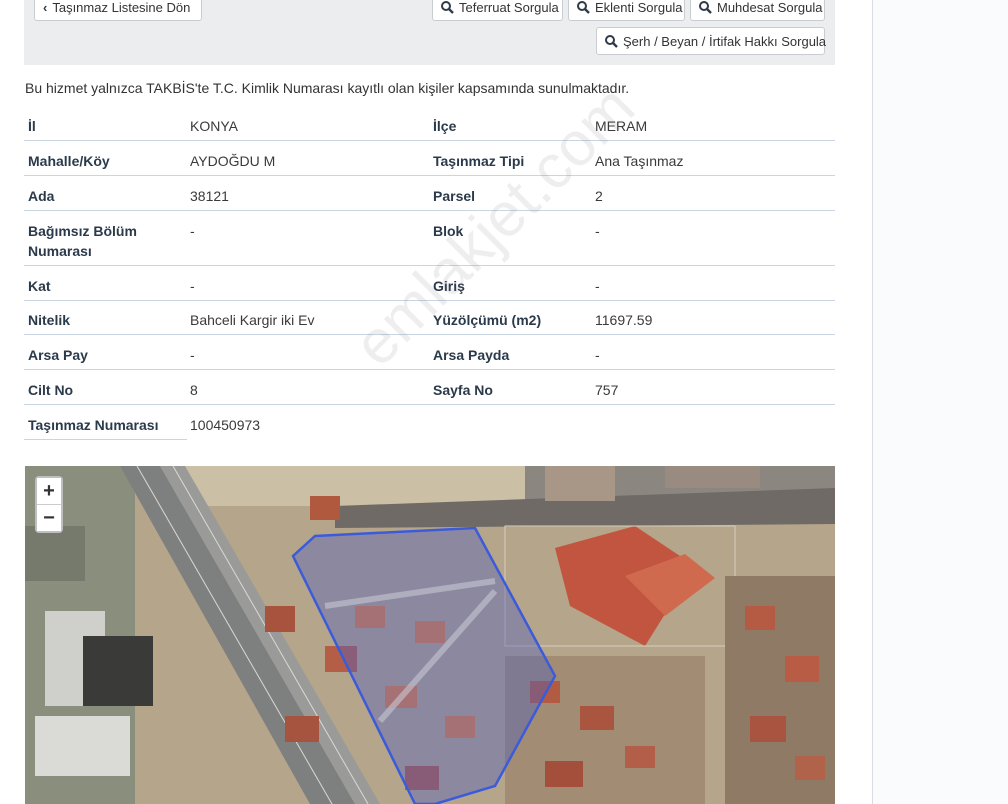 This screenshot has width=1008, height=804. Describe the element at coordinates (621, 126) in the screenshot. I see `info-value: MERAM` at that location.